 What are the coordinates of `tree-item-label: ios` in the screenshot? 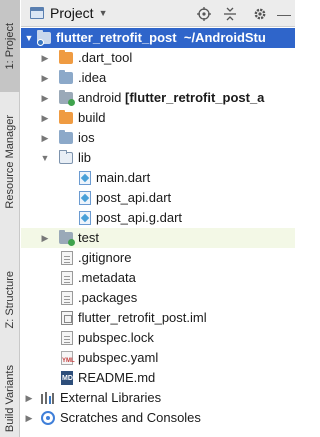 It's located at (86, 137).